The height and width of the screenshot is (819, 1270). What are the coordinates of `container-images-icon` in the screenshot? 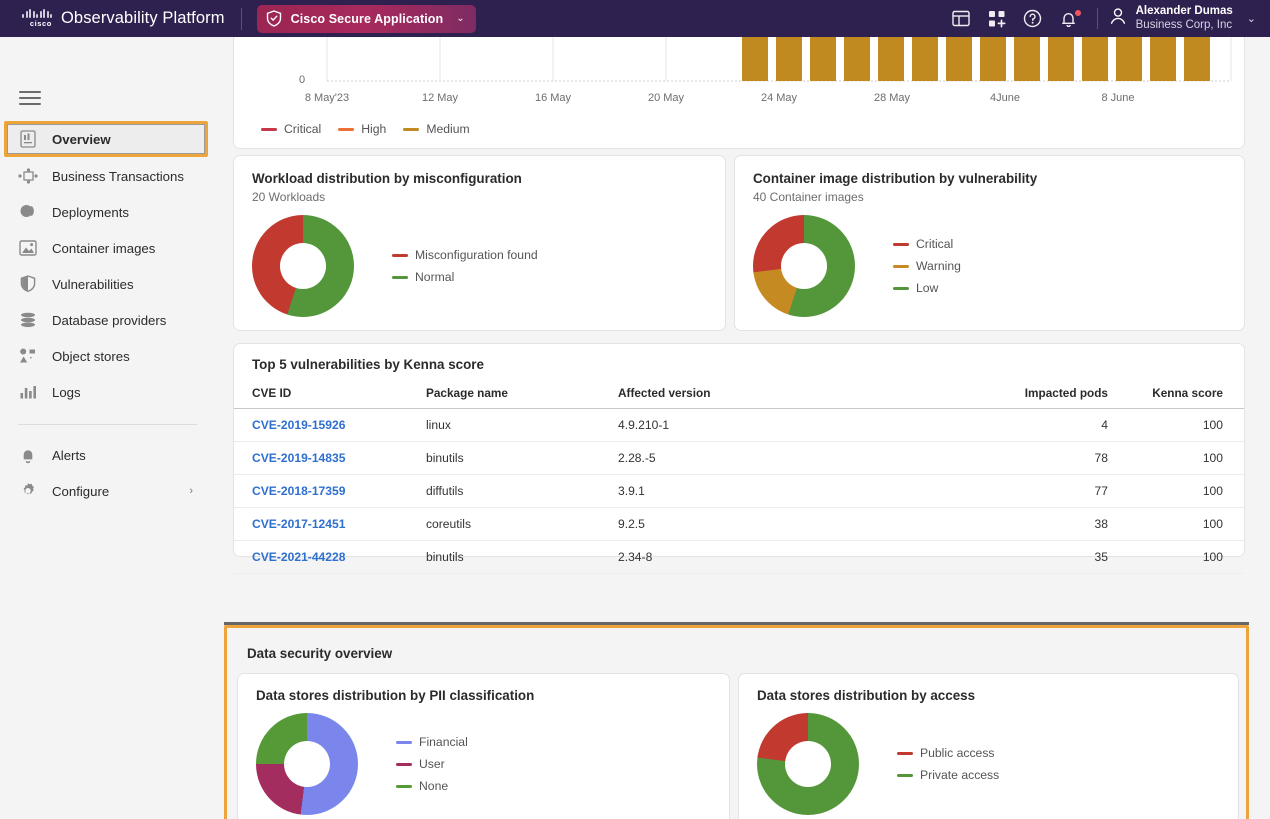 It's located at (28, 248).